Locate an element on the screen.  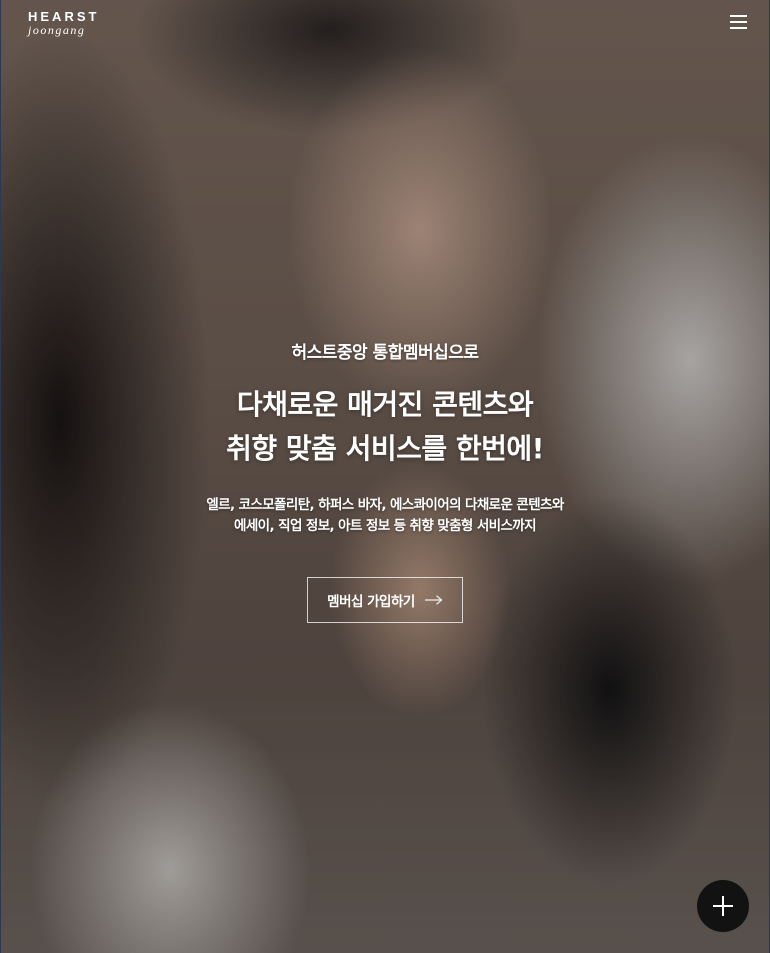
hero-headline-line-2: 취향 맞춤 서비스를 한번에! is located at coordinates (385, 448).